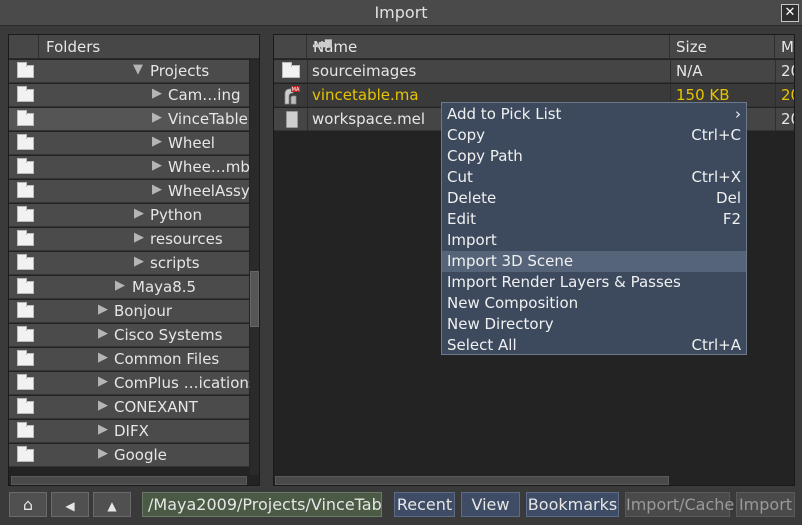 This screenshot has width=802, height=525. What do you see at coordinates (156, 407) in the screenshot?
I see `folder-label: CONEXANT` at bounding box center [156, 407].